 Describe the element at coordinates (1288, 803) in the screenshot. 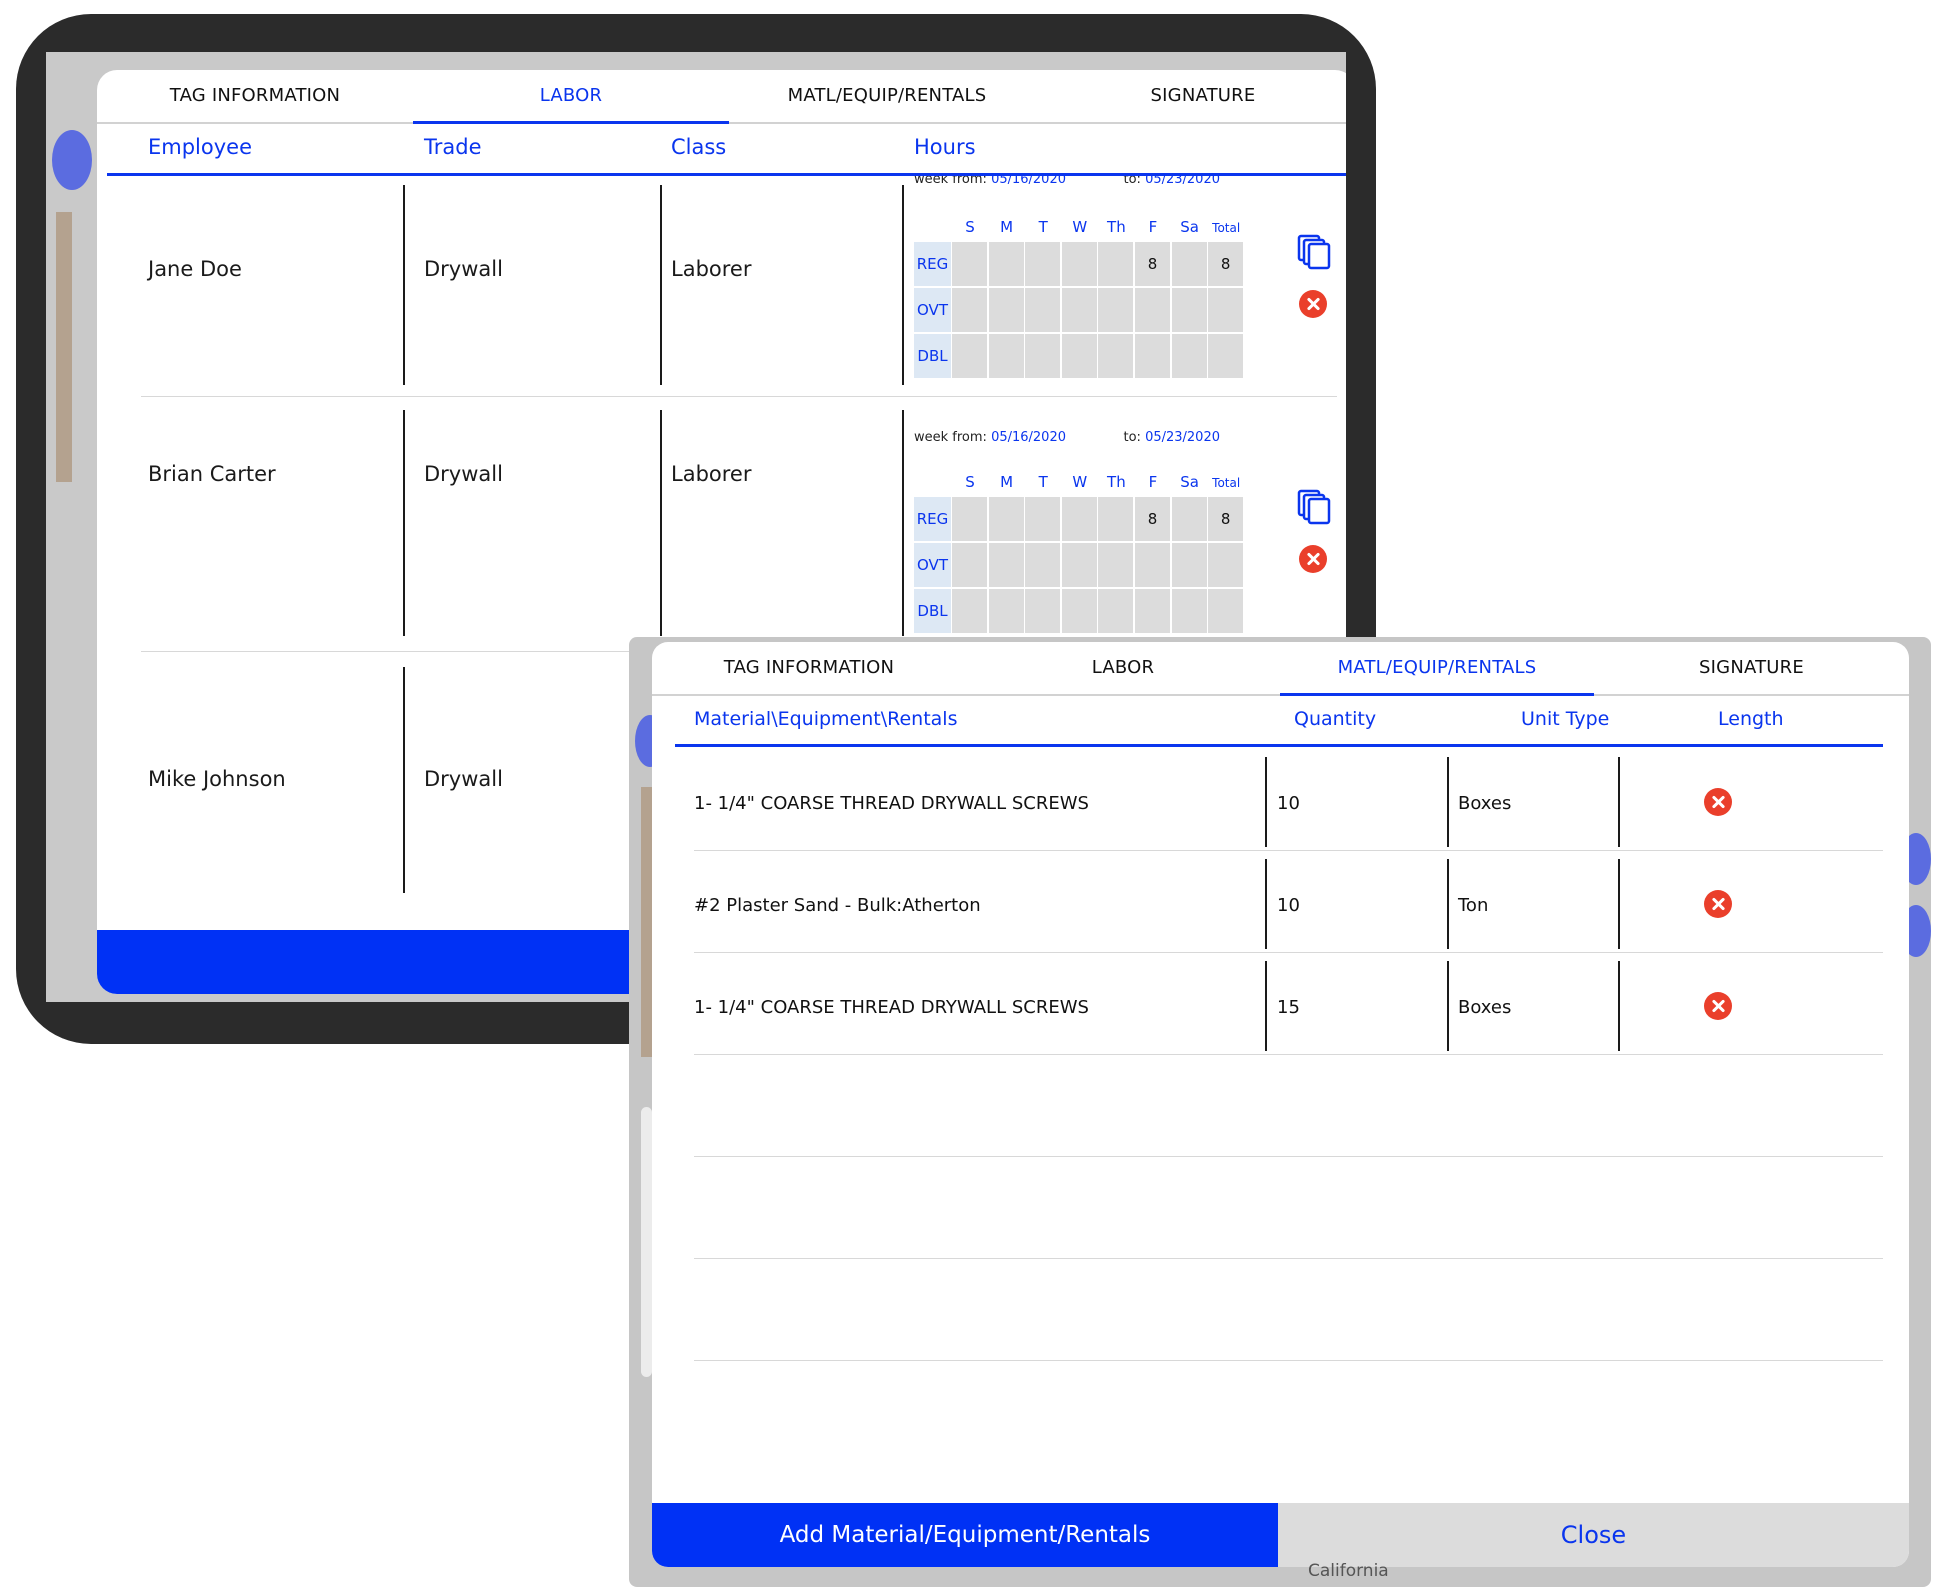

I see `material-quantity: 10` at that location.